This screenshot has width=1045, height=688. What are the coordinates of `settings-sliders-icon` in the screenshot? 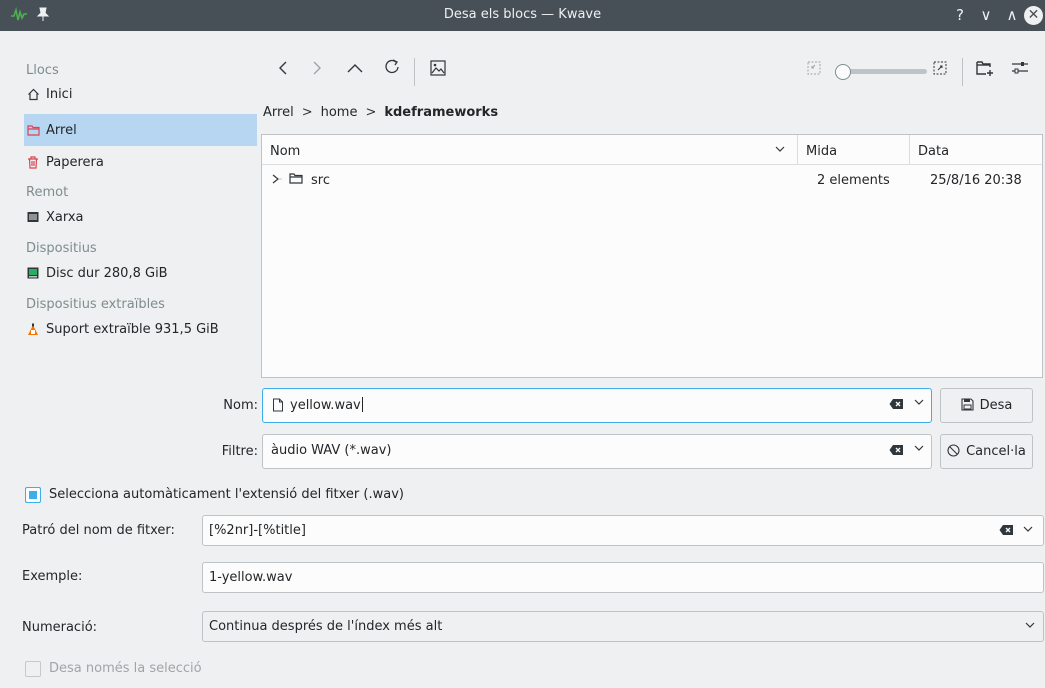 It's located at (1020, 68).